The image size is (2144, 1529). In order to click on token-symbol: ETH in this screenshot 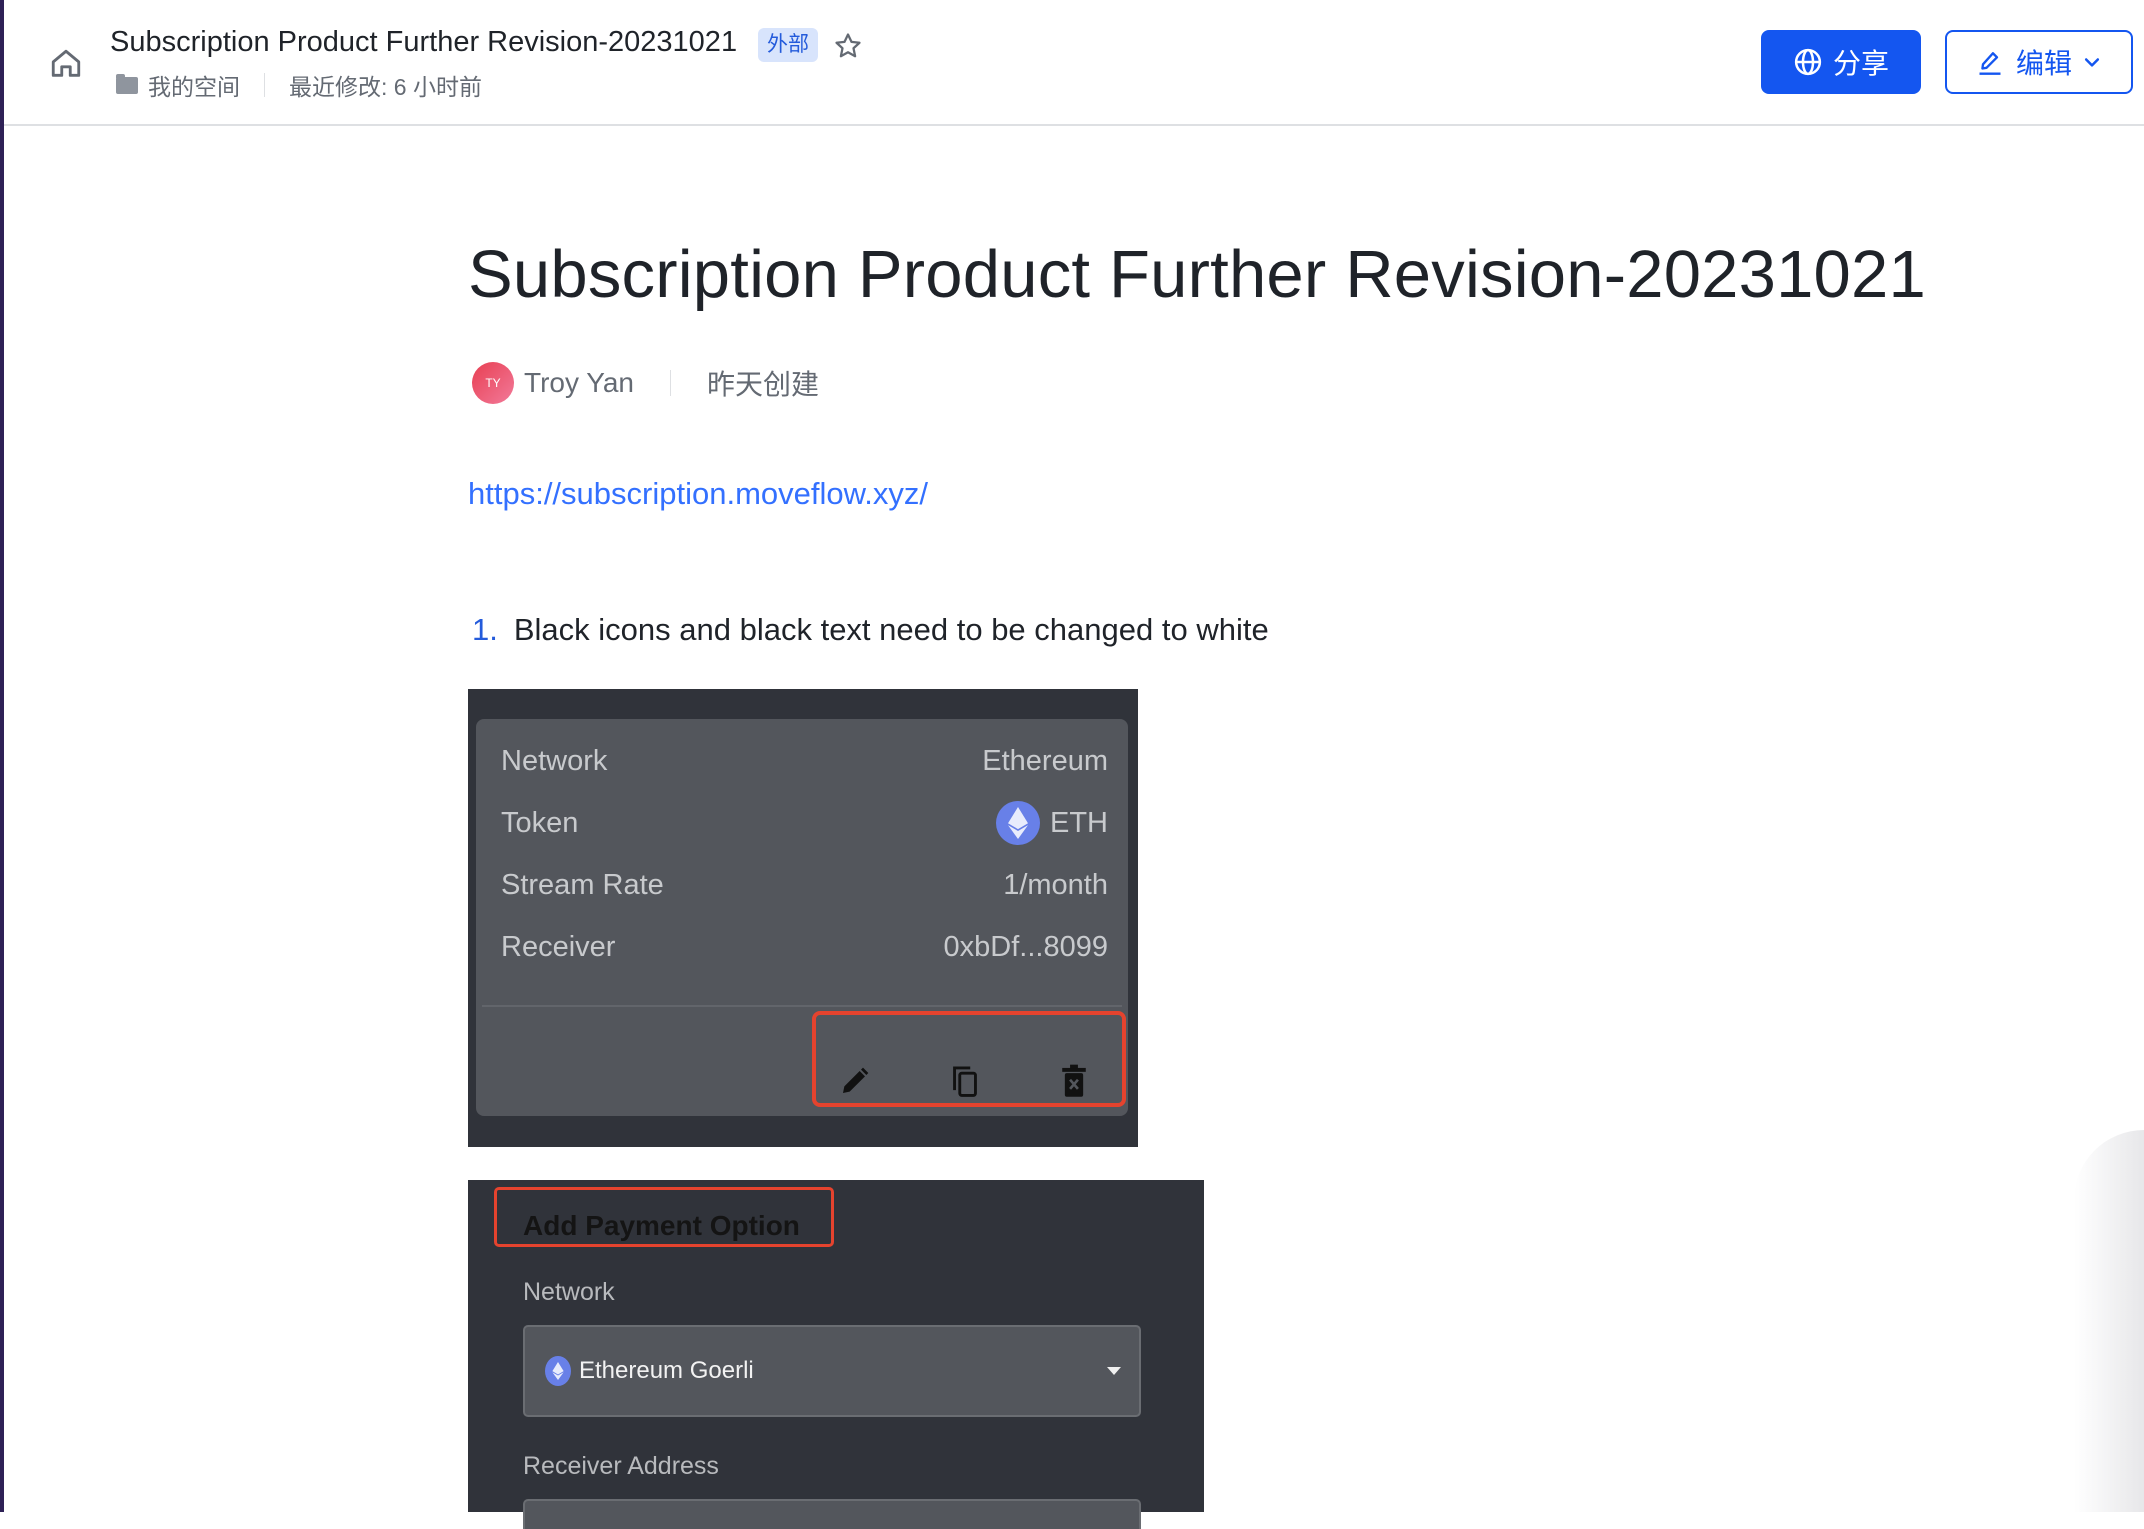, I will do `click(1079, 822)`.